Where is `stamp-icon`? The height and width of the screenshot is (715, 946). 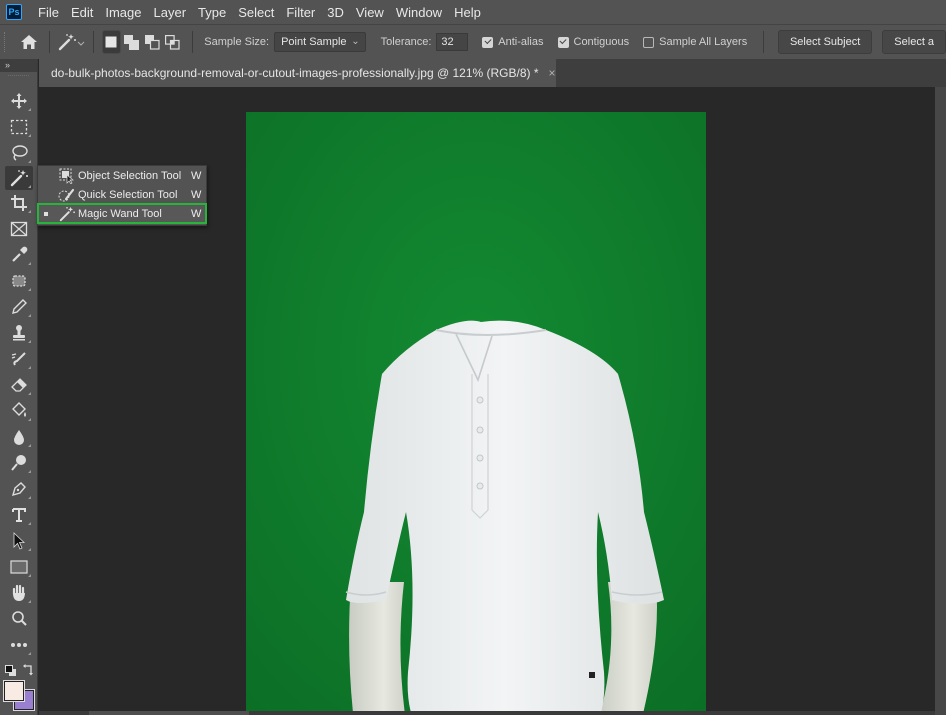
stamp-icon is located at coordinates (19, 333).